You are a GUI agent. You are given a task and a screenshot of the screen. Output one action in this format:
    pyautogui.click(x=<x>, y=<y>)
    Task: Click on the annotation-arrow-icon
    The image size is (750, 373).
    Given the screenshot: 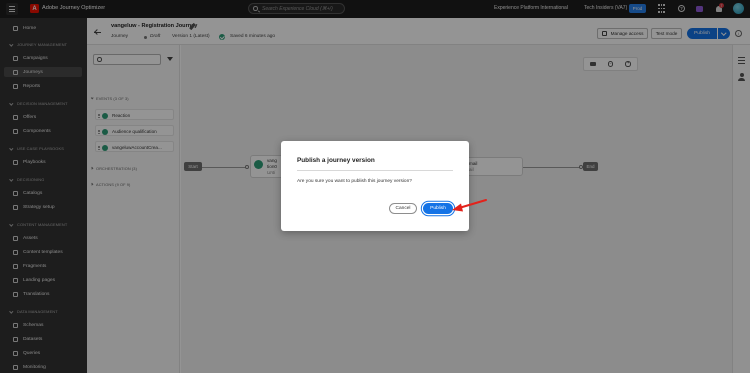 What is the action you would take?
    pyautogui.click(x=469, y=205)
    